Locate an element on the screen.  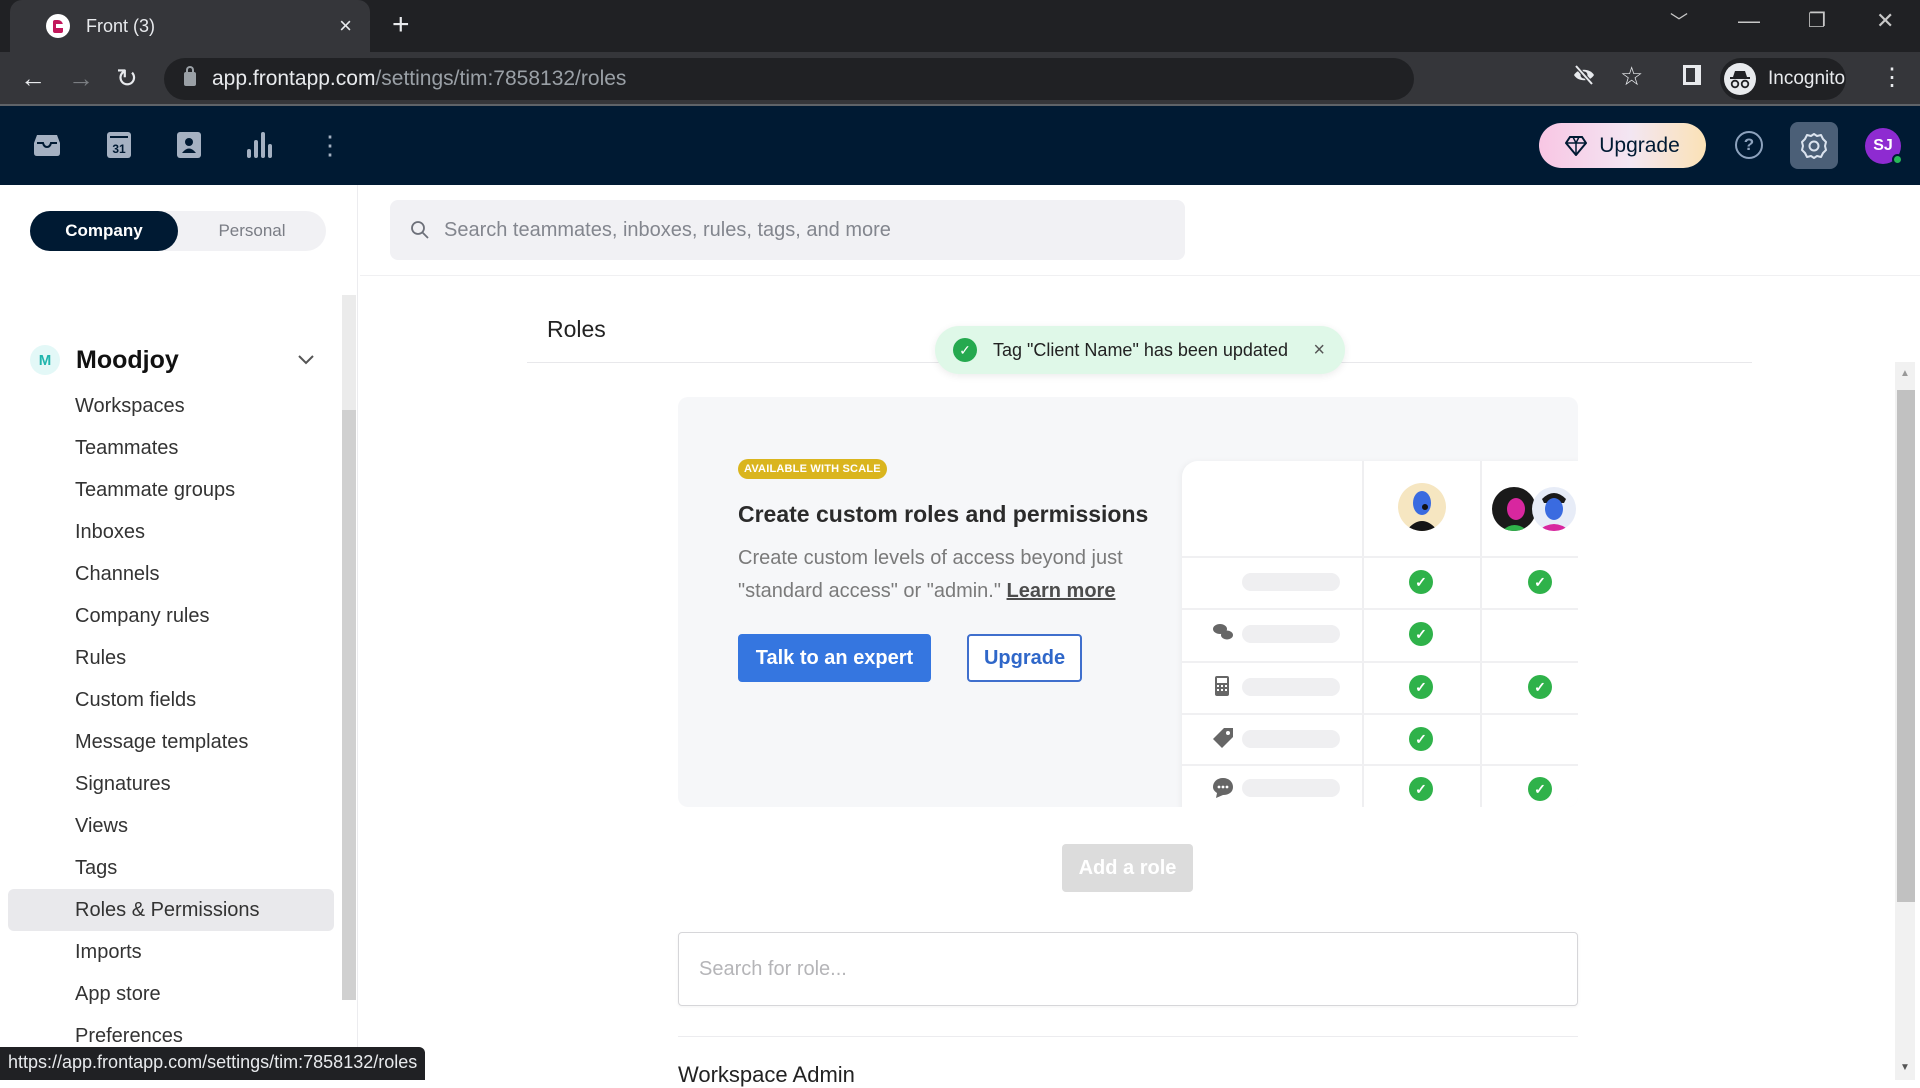
scope-toggle: Company Personal is located at coordinates (178, 231).